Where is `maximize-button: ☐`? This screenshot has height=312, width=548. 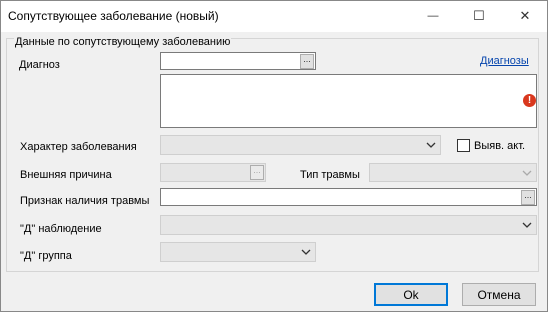 maximize-button: ☐ is located at coordinates (479, 16).